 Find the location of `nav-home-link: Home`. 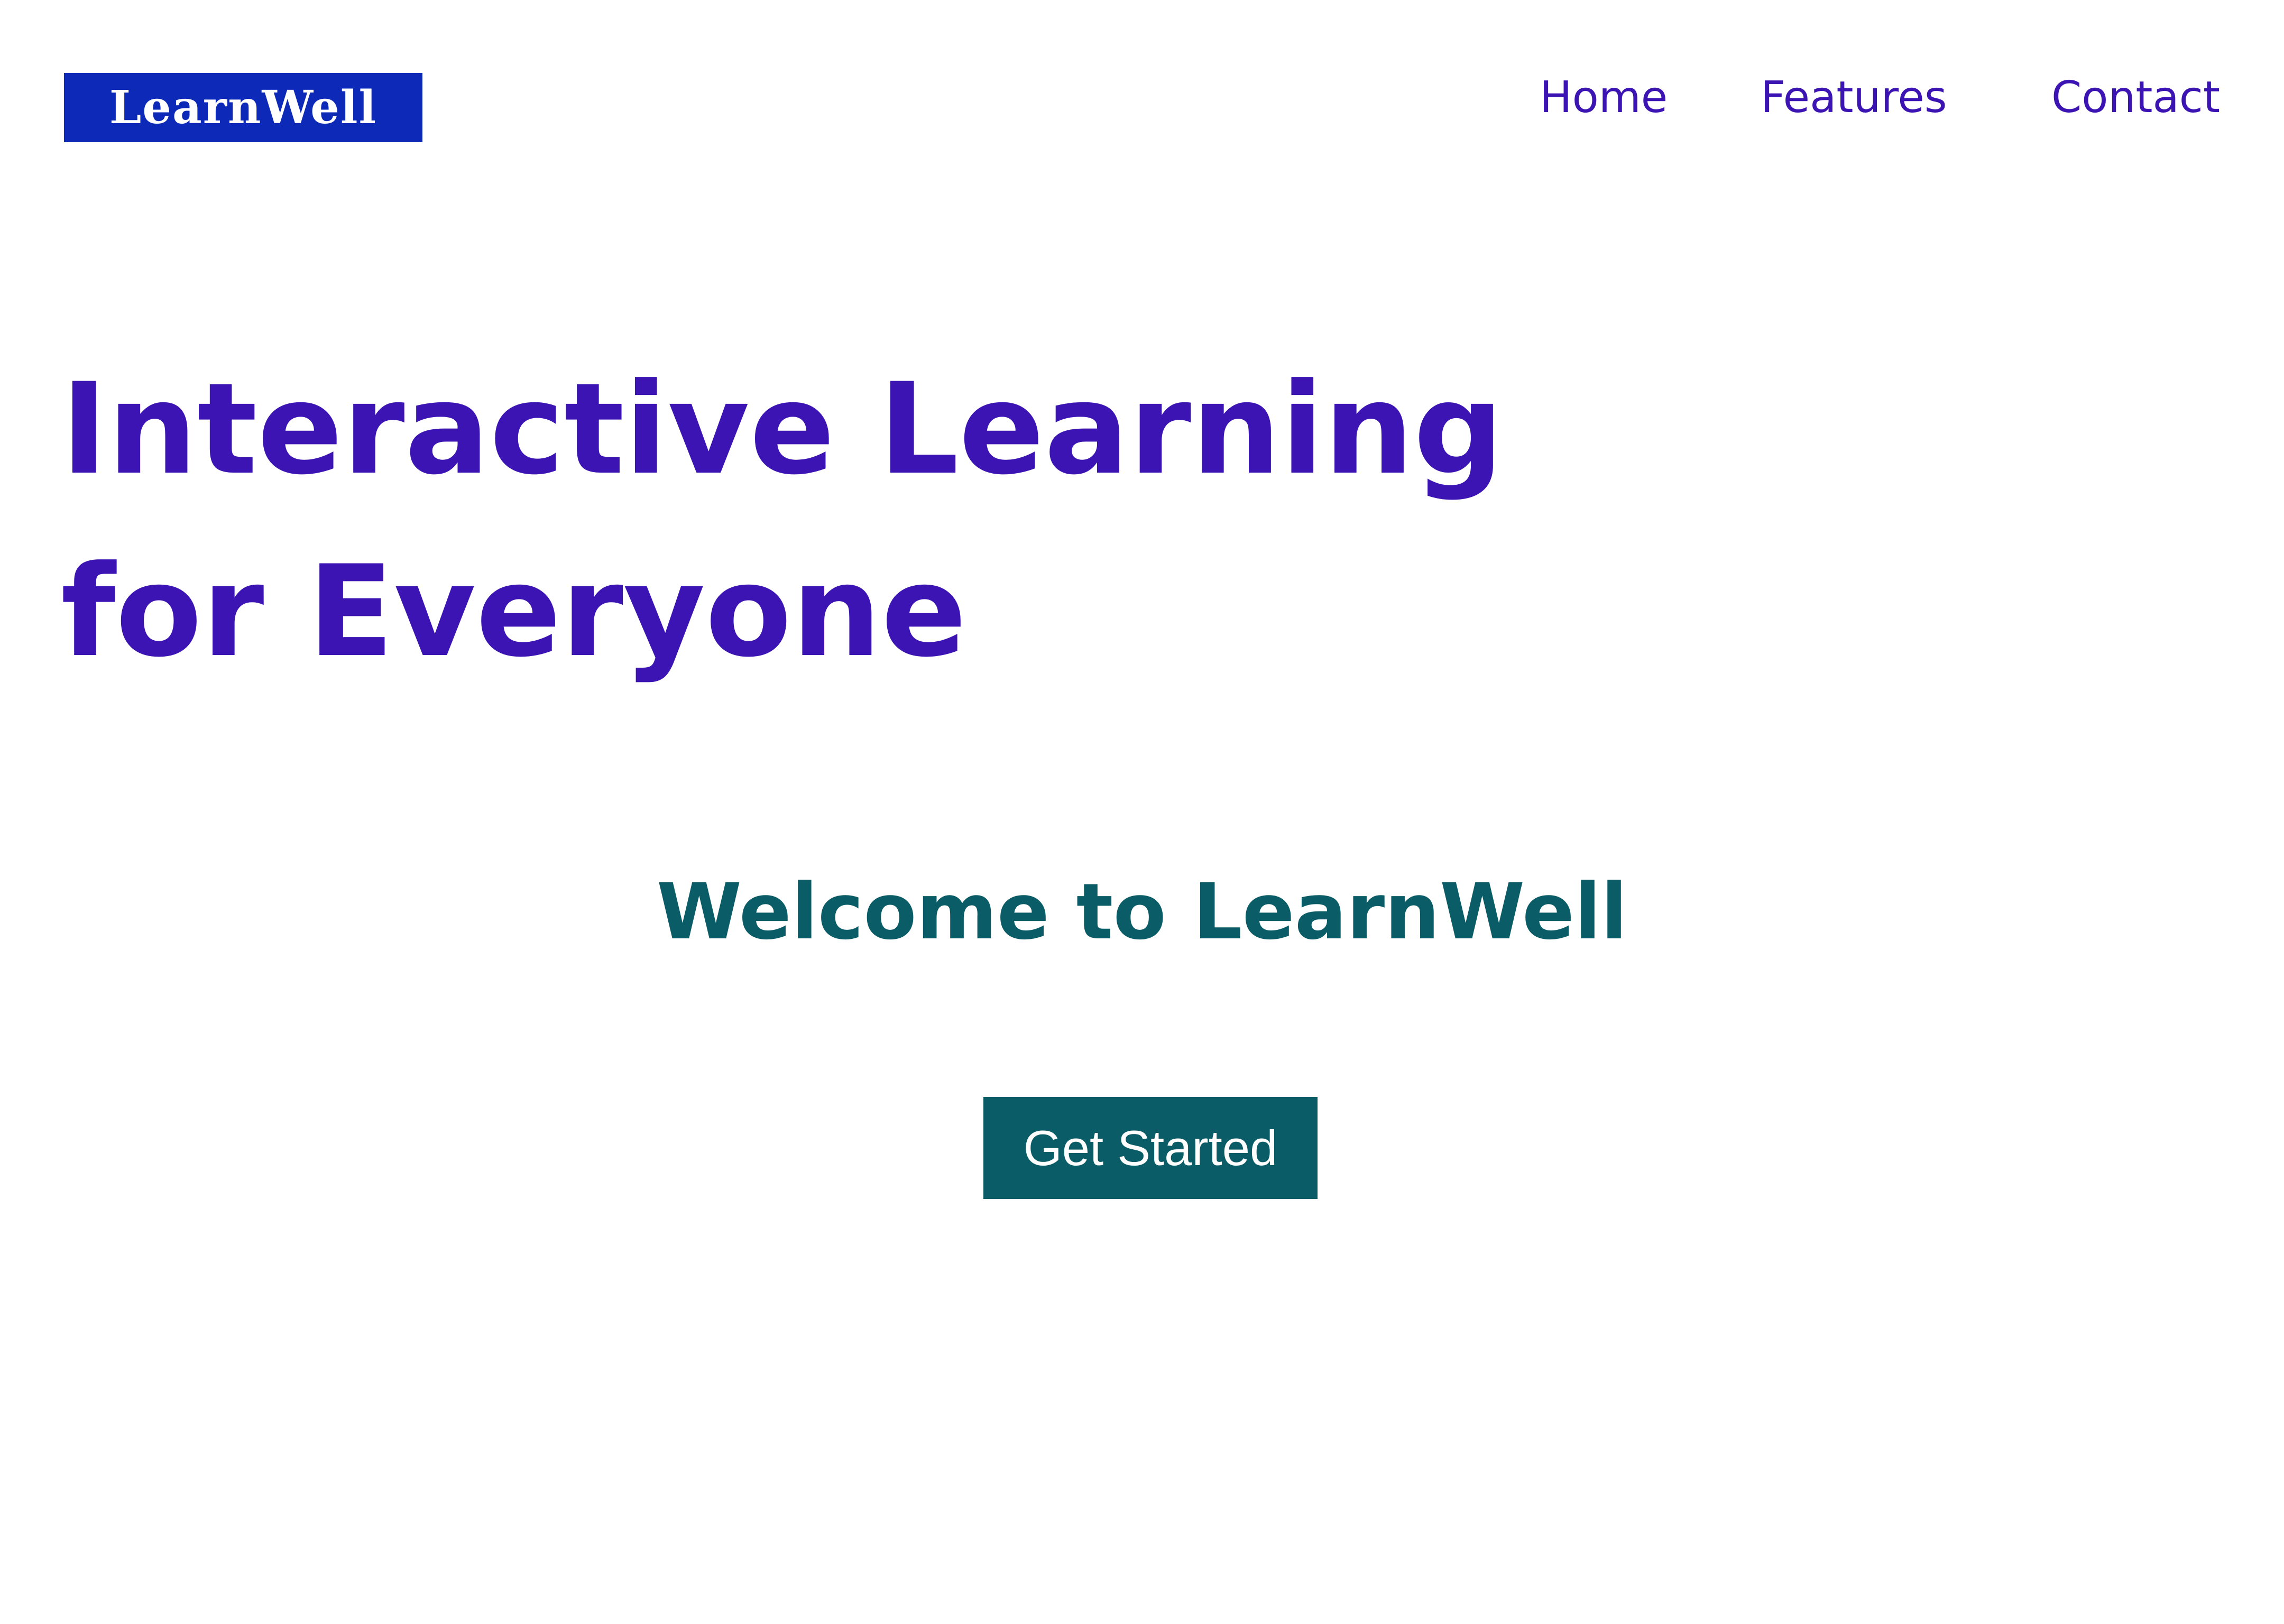

nav-home-link: Home is located at coordinates (1604, 98).